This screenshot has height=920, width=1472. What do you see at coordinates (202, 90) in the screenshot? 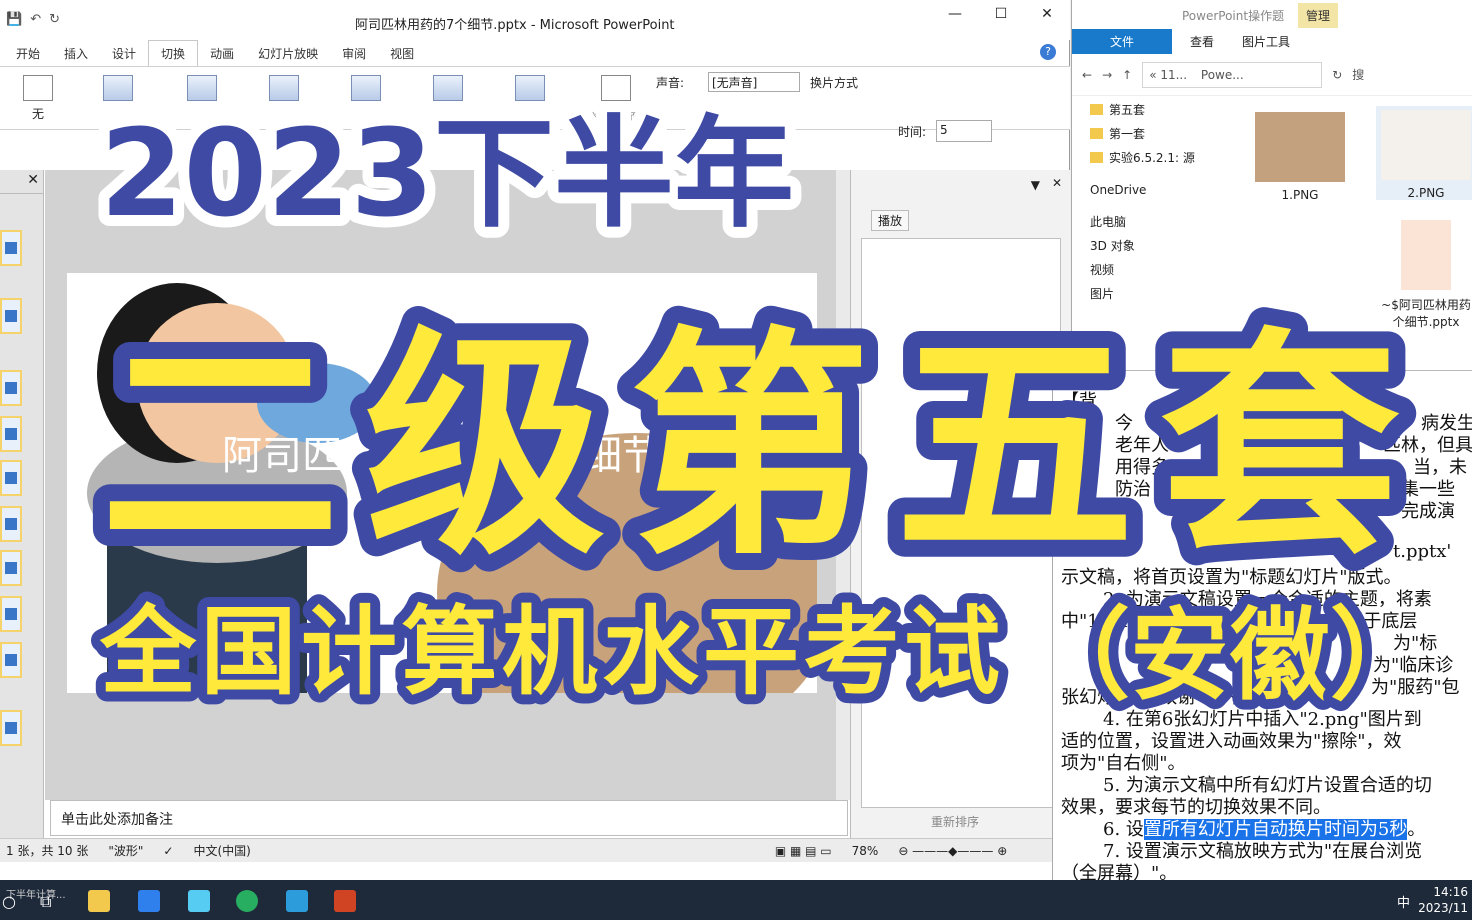
I see `transition-push-button` at bounding box center [202, 90].